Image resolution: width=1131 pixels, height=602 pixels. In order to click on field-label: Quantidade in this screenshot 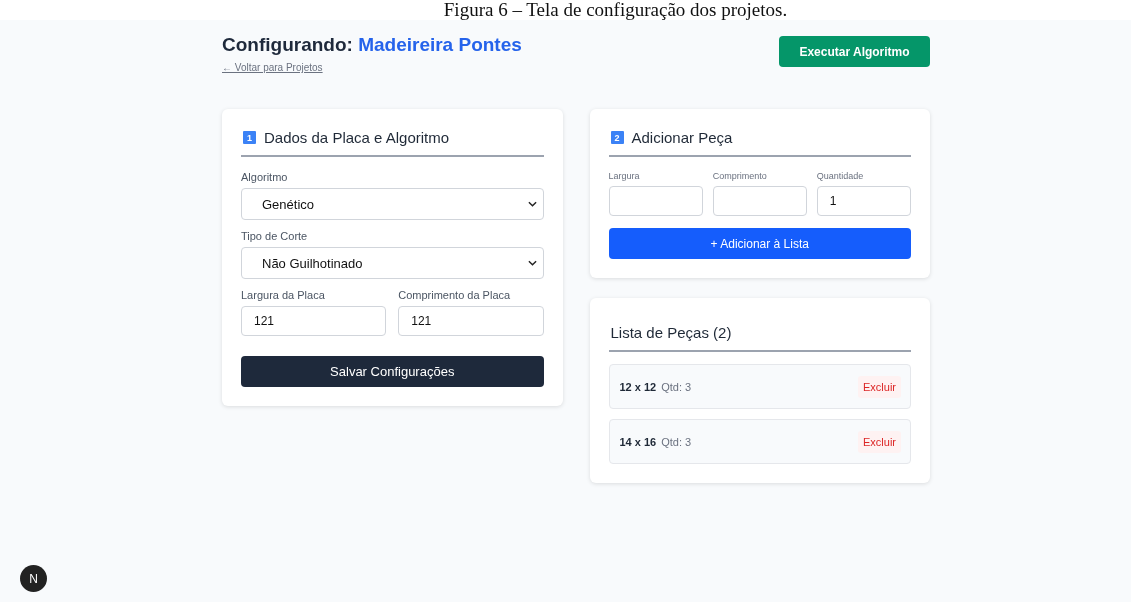, I will do `click(840, 176)`.